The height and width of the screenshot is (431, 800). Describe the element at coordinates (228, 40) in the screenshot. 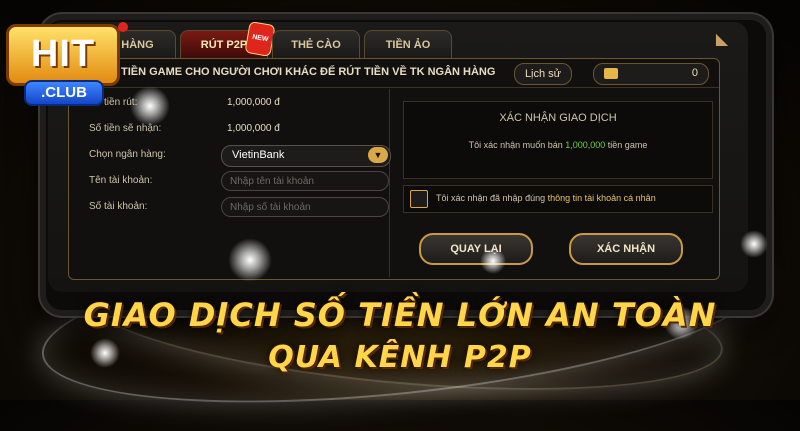

I see `tab-p2p-withdraw: RÚT P2P NEW` at that location.